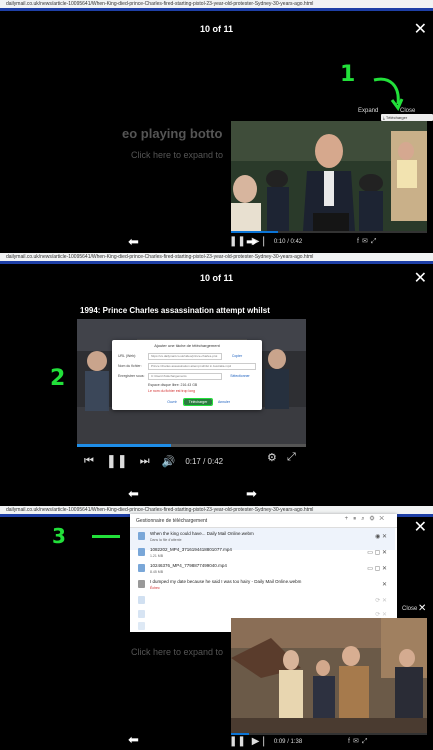 This screenshot has width=433, height=750. I want to click on free-space-info: Espace disque libre: 216.43 GB, so click(172, 385).